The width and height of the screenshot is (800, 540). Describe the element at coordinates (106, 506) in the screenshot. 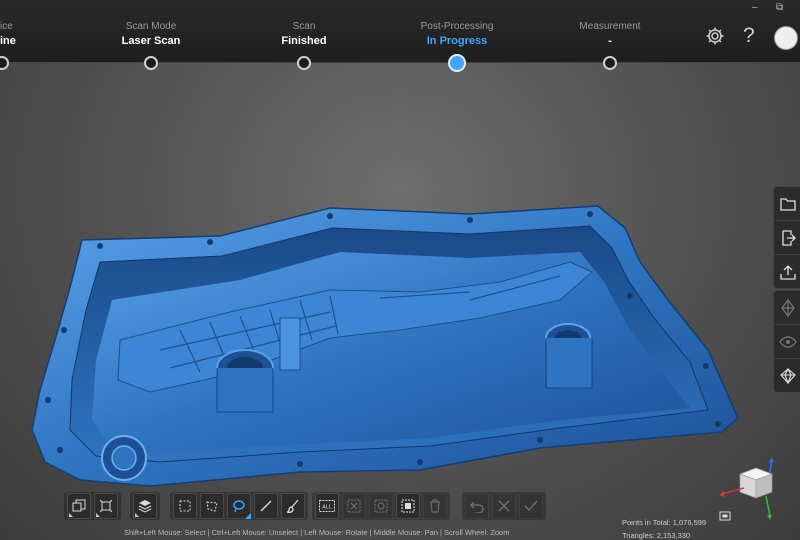

I see `box-view-icon` at that location.